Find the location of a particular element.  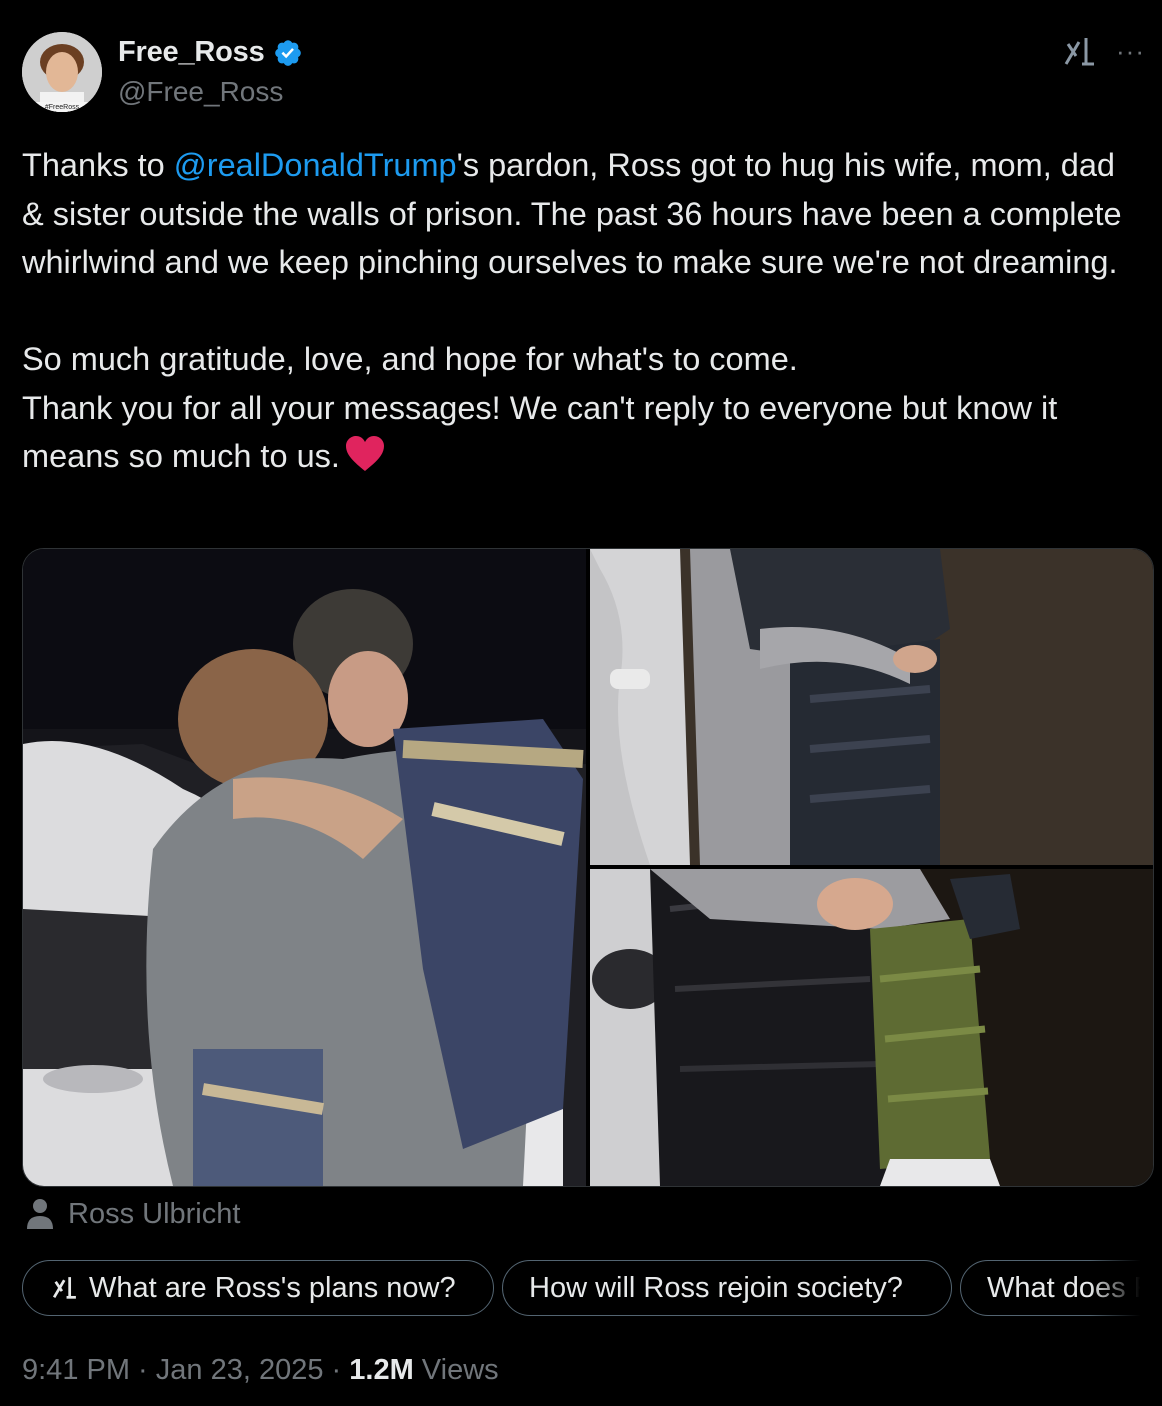

grok-prompt-label: How will Ross rejoin society? is located at coordinates (716, 1287).